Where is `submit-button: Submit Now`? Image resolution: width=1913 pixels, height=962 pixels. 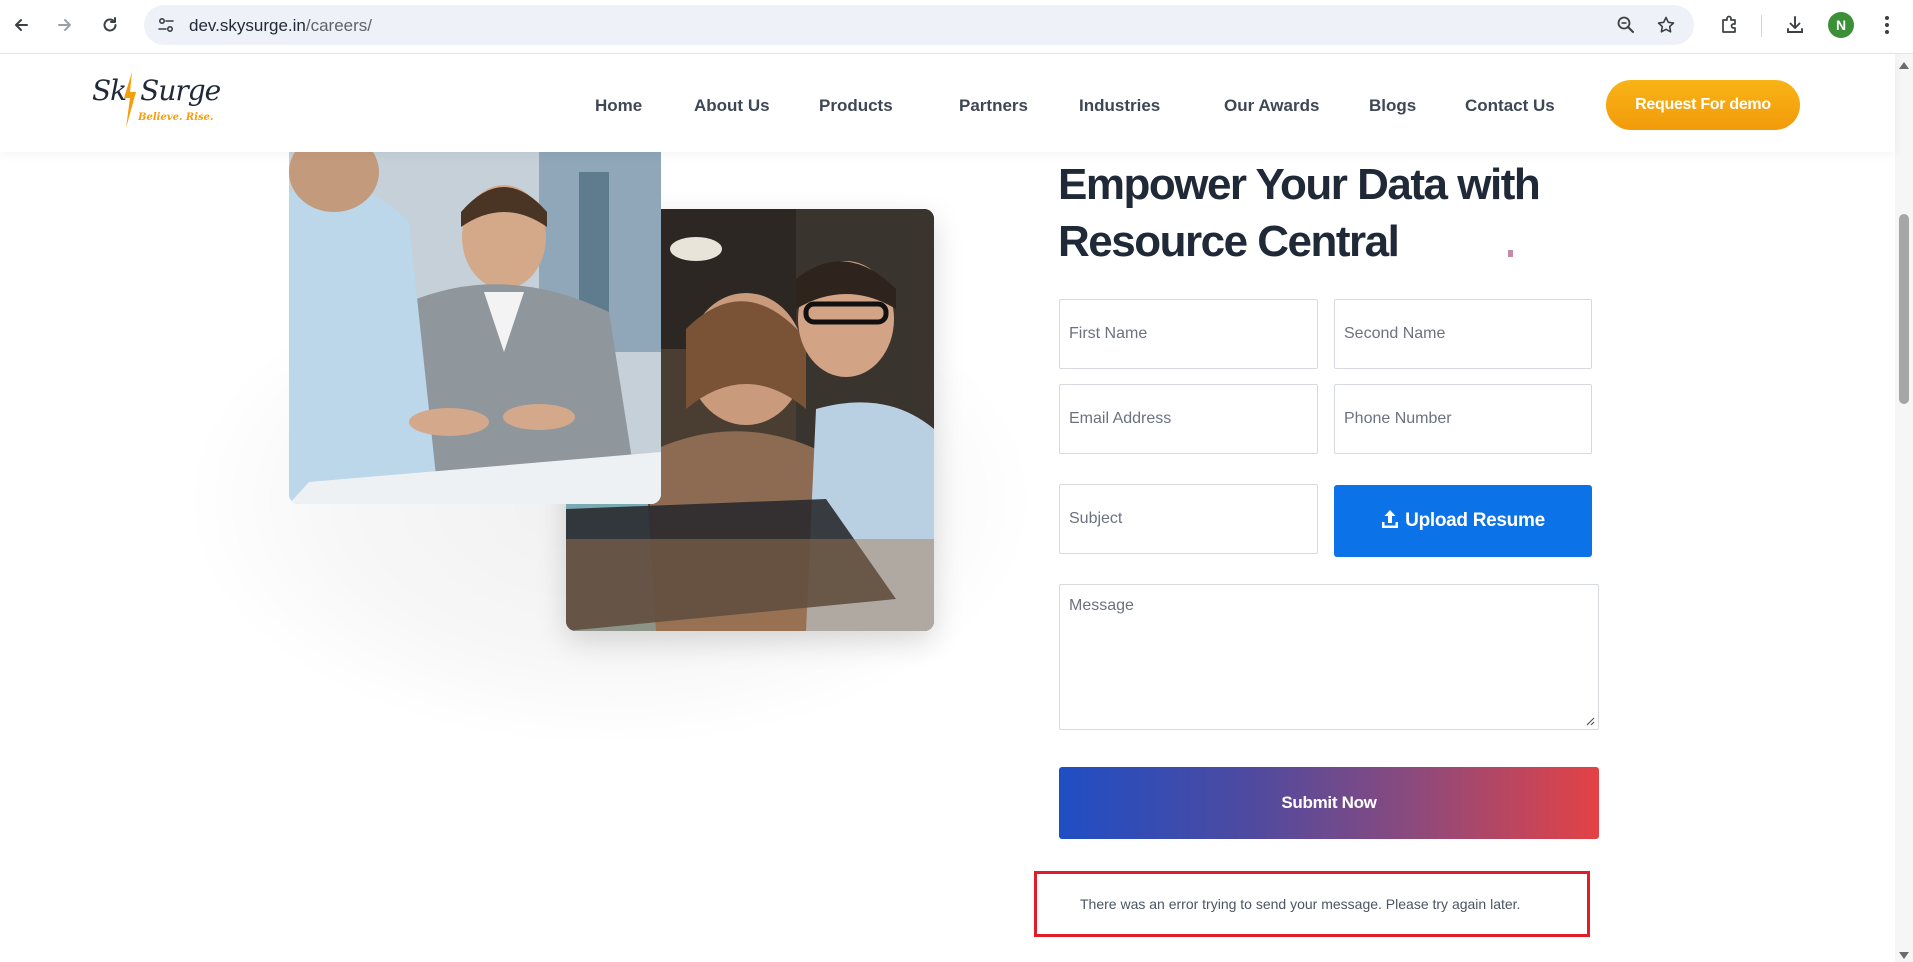
submit-button: Submit Now is located at coordinates (1329, 803).